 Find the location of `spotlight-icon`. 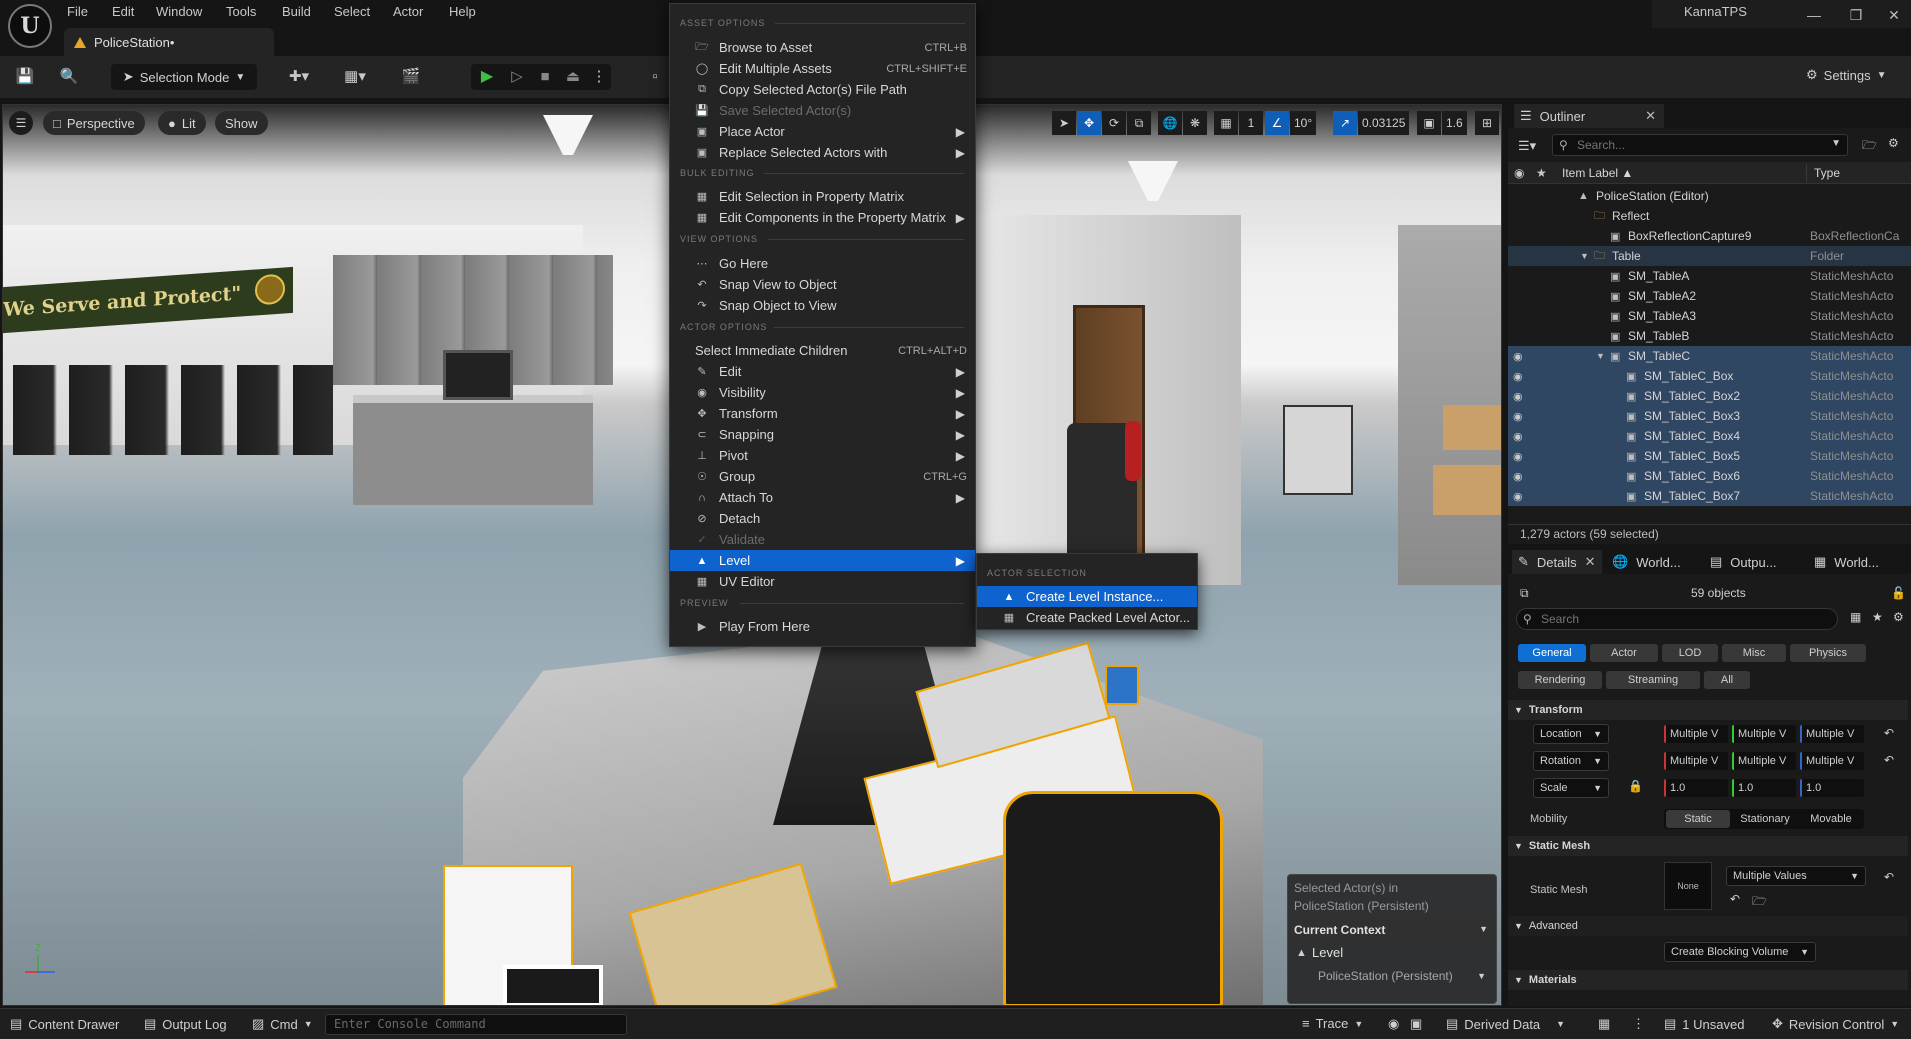

spotlight-icon is located at coordinates (568, 135).